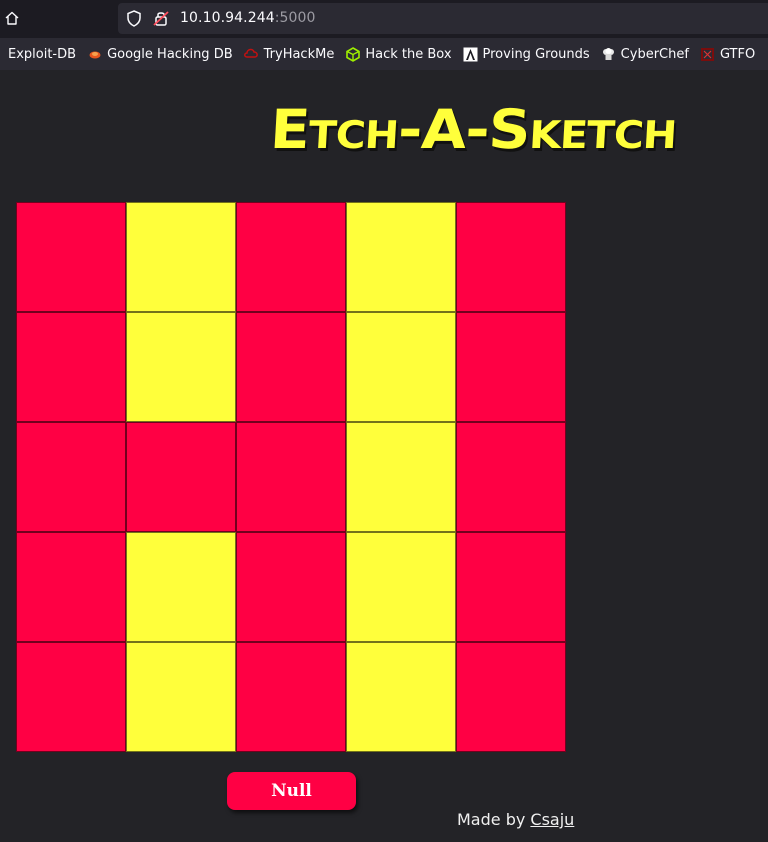 The height and width of the screenshot is (842, 768). I want to click on bookmark-label: Proving Grounds, so click(536, 54).